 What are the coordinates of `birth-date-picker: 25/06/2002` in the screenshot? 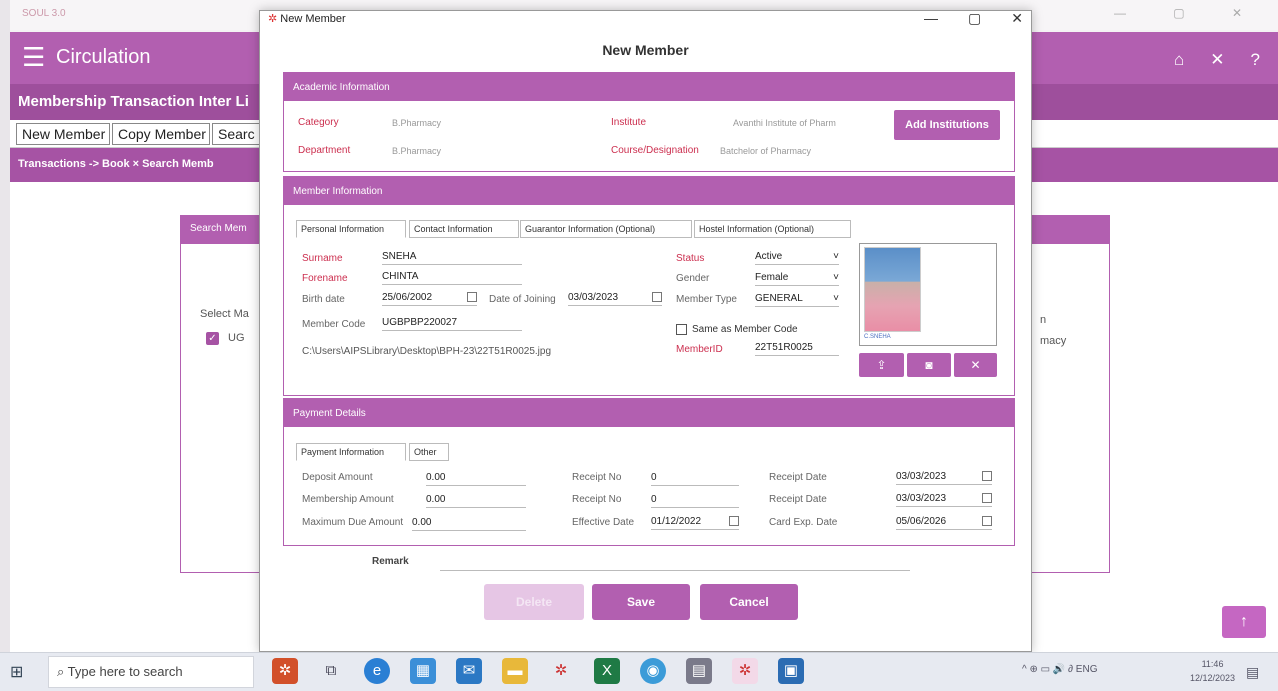 It's located at (429, 299).